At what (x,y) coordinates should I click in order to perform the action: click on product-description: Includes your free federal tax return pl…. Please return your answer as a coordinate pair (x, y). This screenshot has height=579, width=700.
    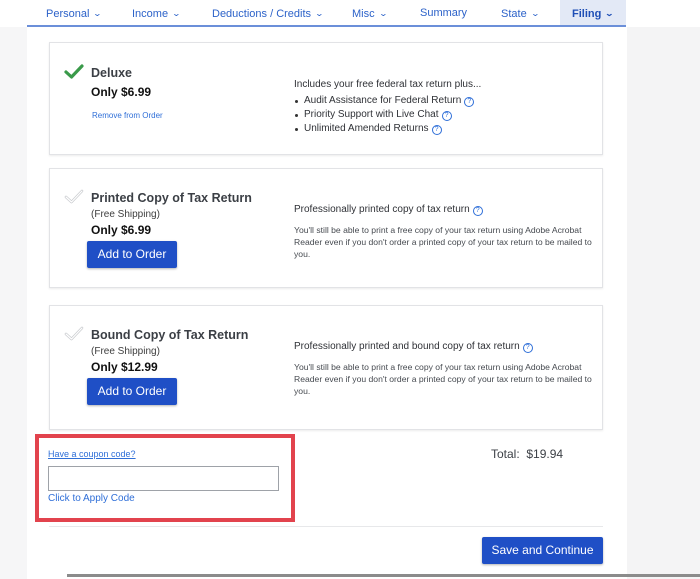
    Looking at the image, I should click on (387, 107).